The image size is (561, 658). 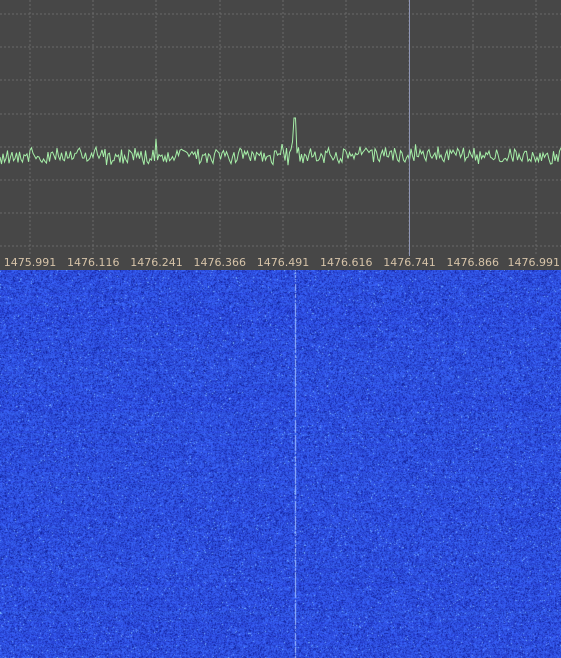 I want to click on frequency-tick-label: 1476.616, so click(x=346, y=262).